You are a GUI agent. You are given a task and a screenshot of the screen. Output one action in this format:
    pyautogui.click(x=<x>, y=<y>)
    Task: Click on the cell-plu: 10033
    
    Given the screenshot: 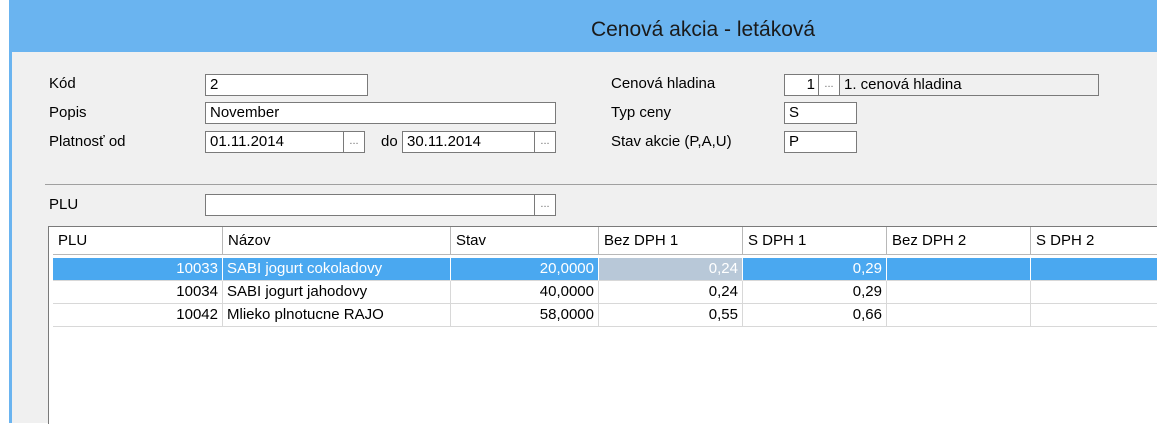 What is the action you would take?
    pyautogui.click(x=138, y=269)
    